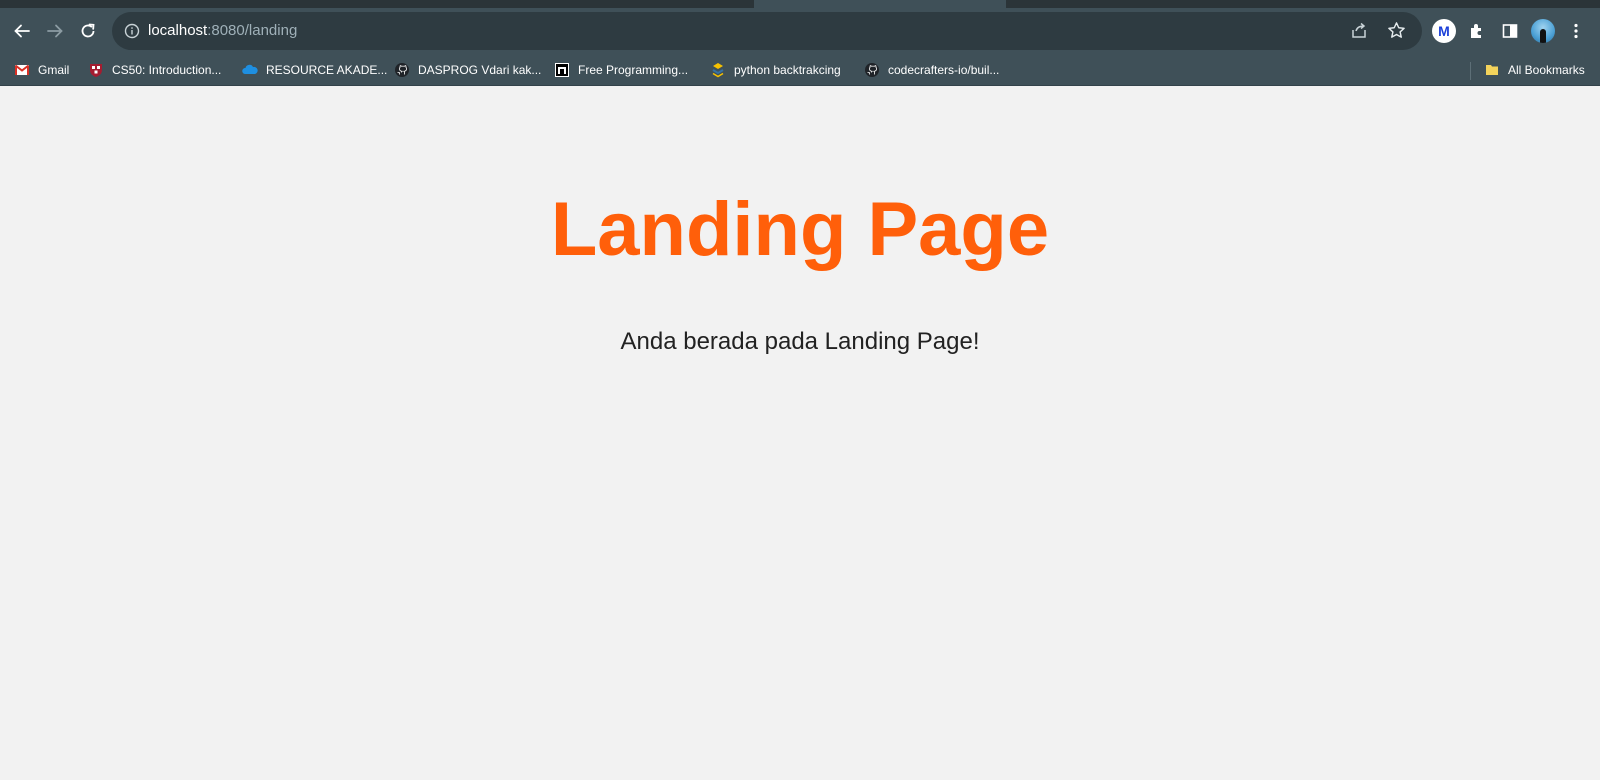  I want to click on bookmark-star-icon, so click(1396, 30).